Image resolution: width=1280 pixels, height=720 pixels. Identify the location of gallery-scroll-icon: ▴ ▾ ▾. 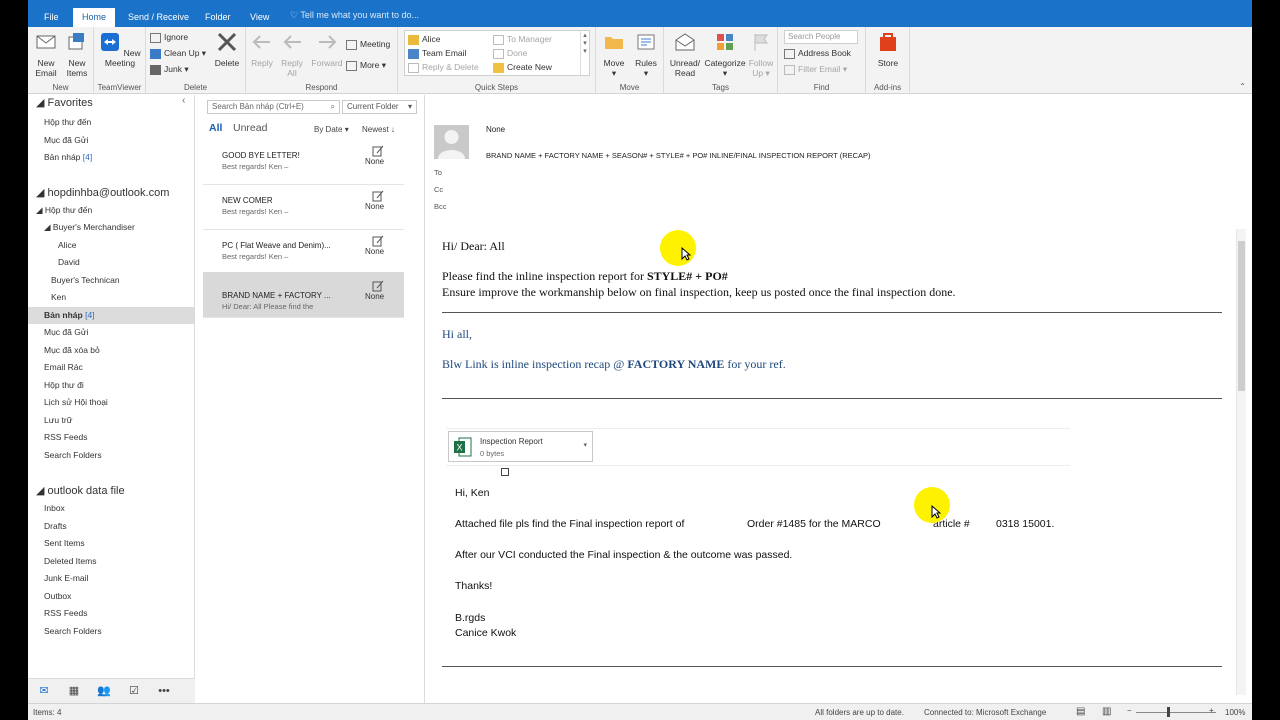
(584, 53).